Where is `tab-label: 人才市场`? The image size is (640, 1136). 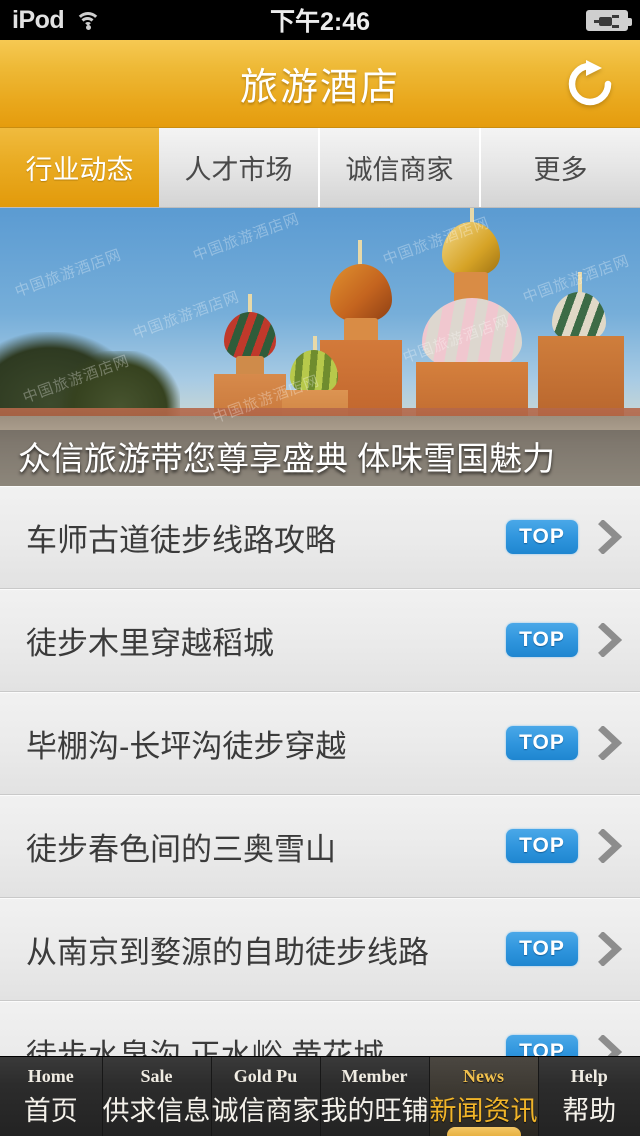
tab-label: 人才市场 is located at coordinates (238, 170).